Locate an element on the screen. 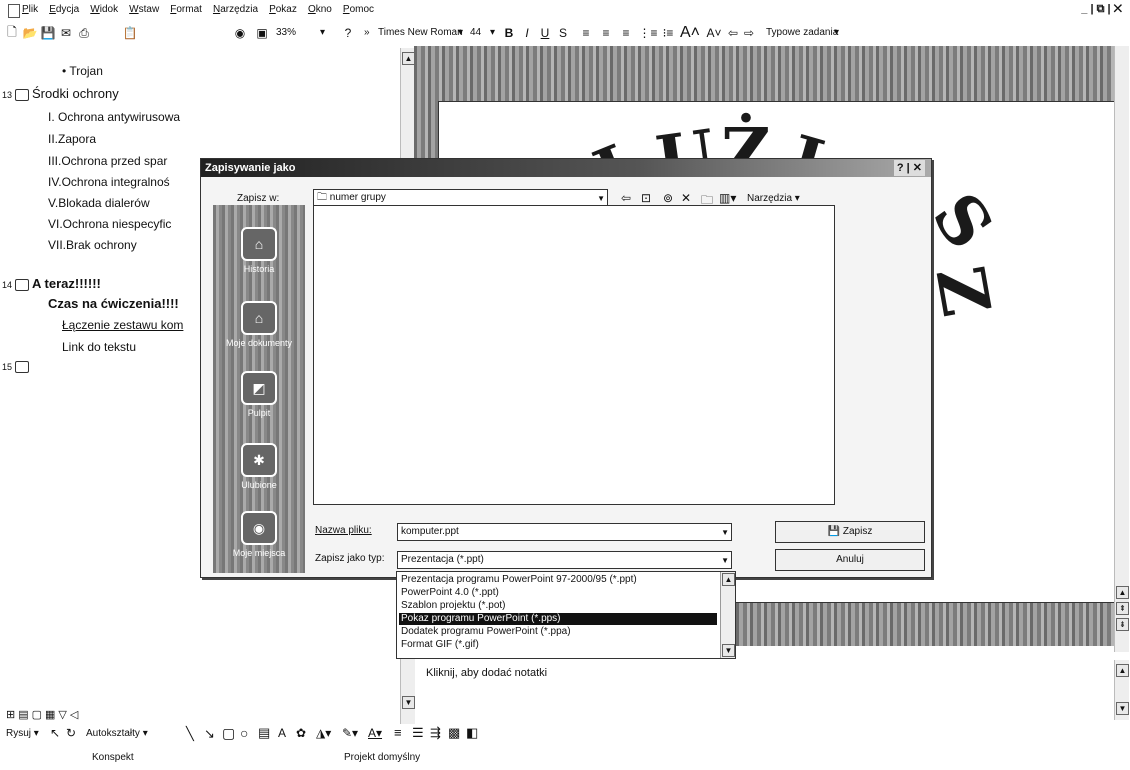  paste-icon: 📋 is located at coordinates (130, 33).